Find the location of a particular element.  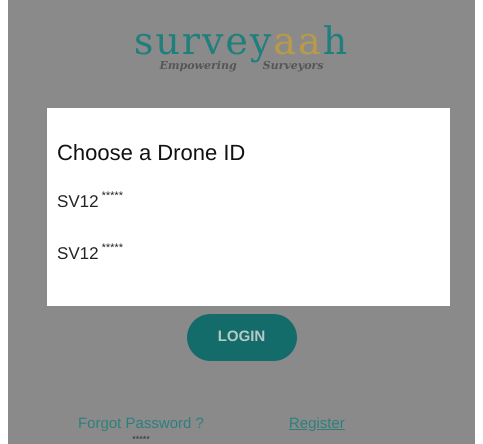

dialog-title: Choose a Drone ID is located at coordinates (151, 153).